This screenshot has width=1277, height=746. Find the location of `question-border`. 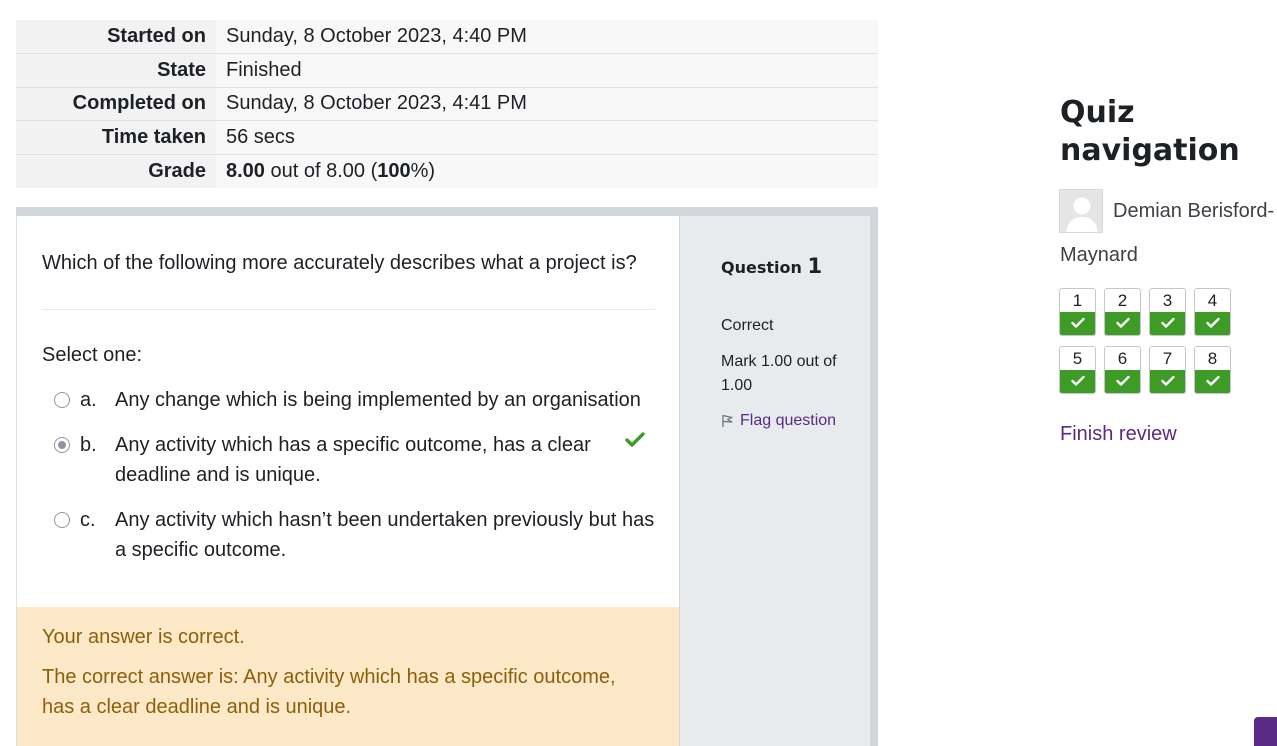

question-border is located at coordinates (874, 481).